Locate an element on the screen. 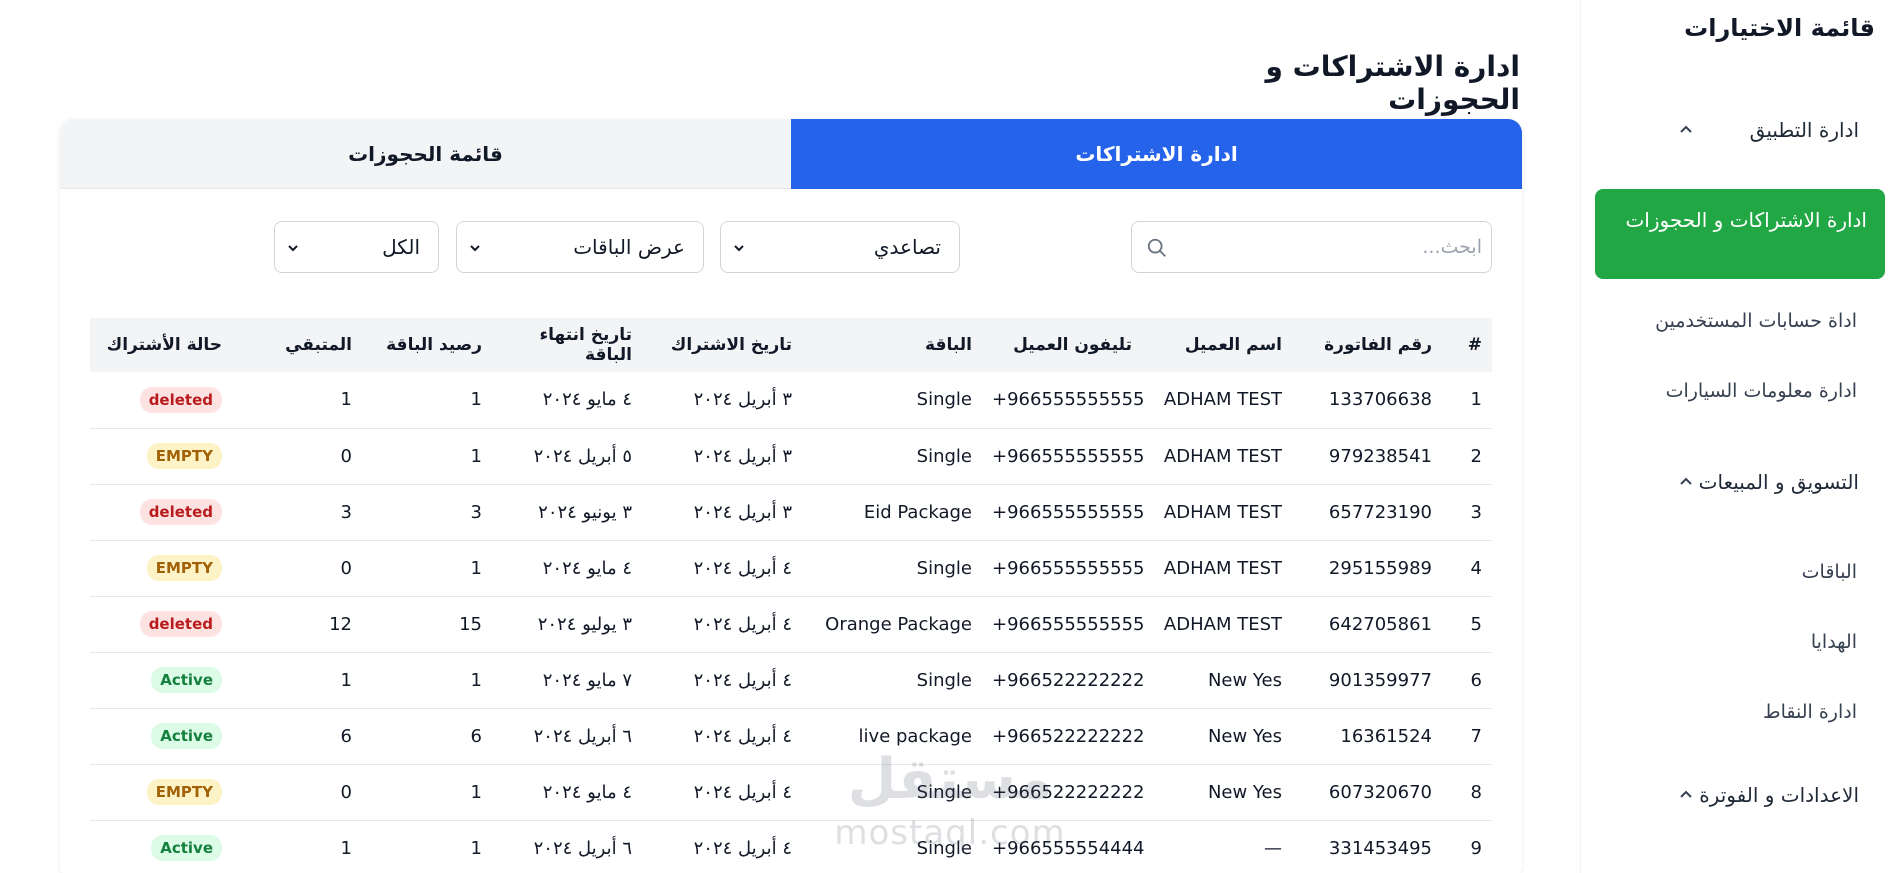 The height and width of the screenshot is (873, 1897). packages-filter-select: عرض الباقات is located at coordinates (580, 247).